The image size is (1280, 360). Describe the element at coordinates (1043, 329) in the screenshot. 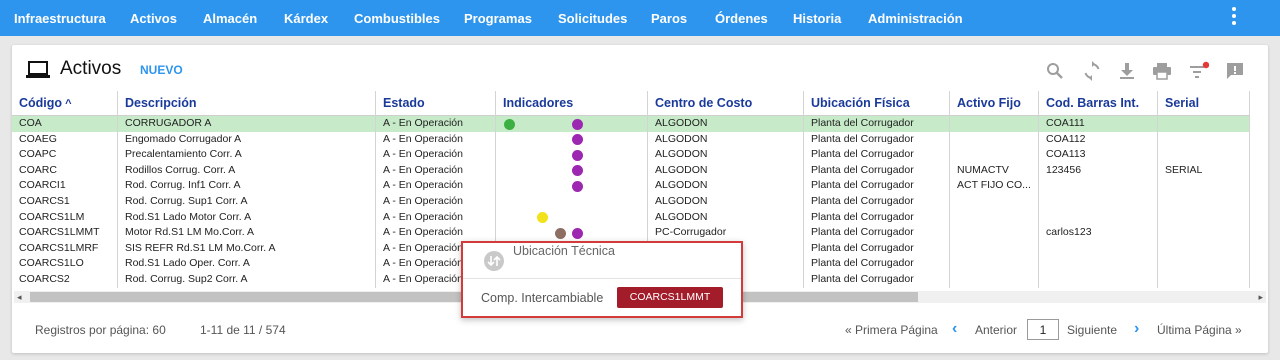

I see `page-number-input` at that location.